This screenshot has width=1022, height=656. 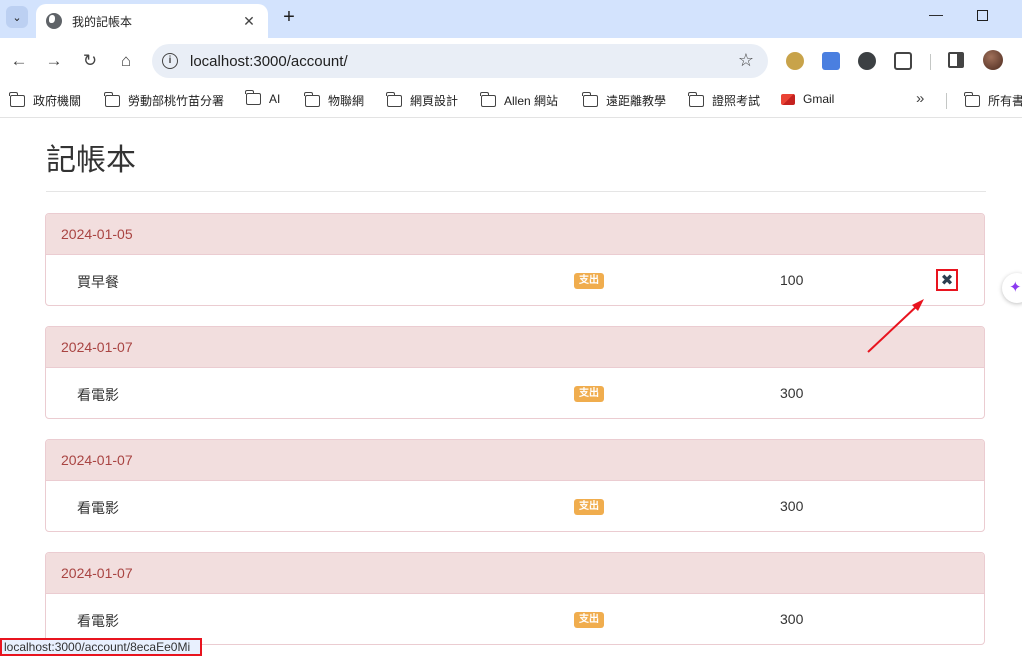 I want to click on toolbar-divider, so click(x=930, y=62).